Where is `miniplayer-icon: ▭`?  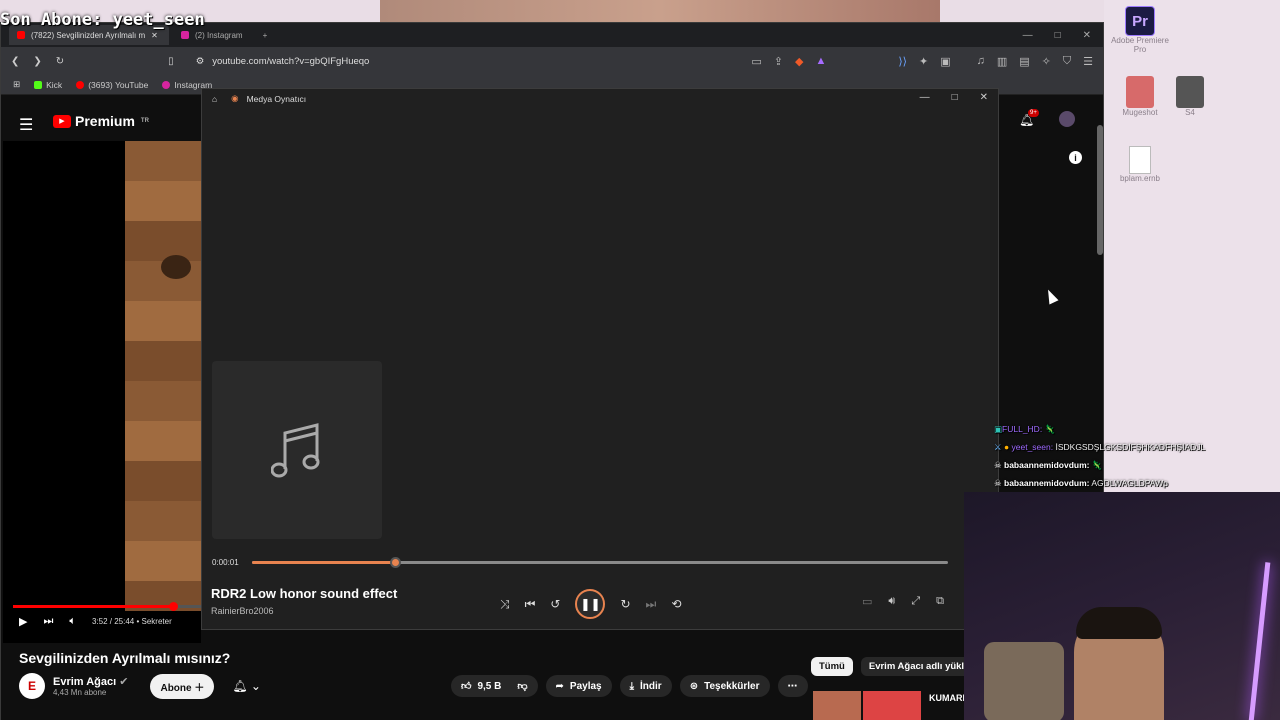 miniplayer-icon: ▭ is located at coordinates (867, 601).